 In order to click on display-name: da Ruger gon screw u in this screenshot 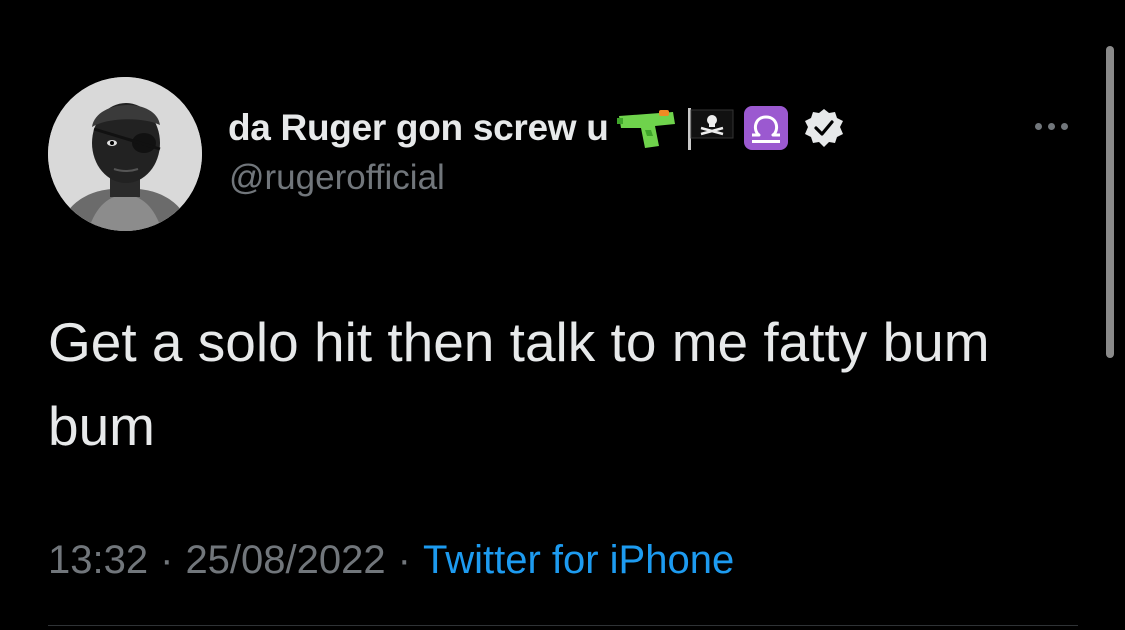, I will do `click(418, 128)`.